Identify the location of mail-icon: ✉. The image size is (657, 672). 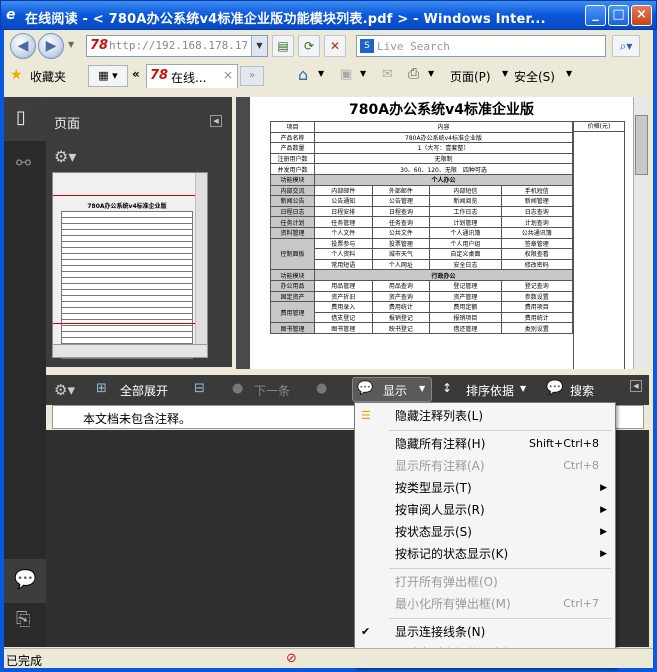
(387, 74).